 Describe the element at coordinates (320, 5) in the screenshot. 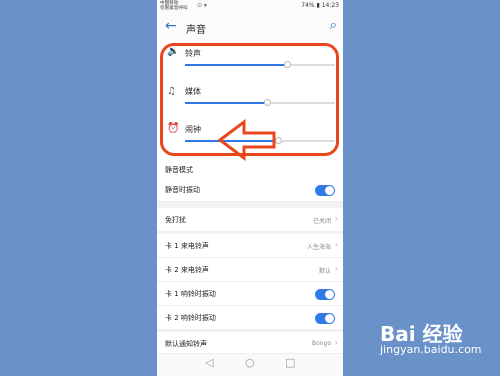

I see `battery-time: 74% ▮ 14:23` at that location.